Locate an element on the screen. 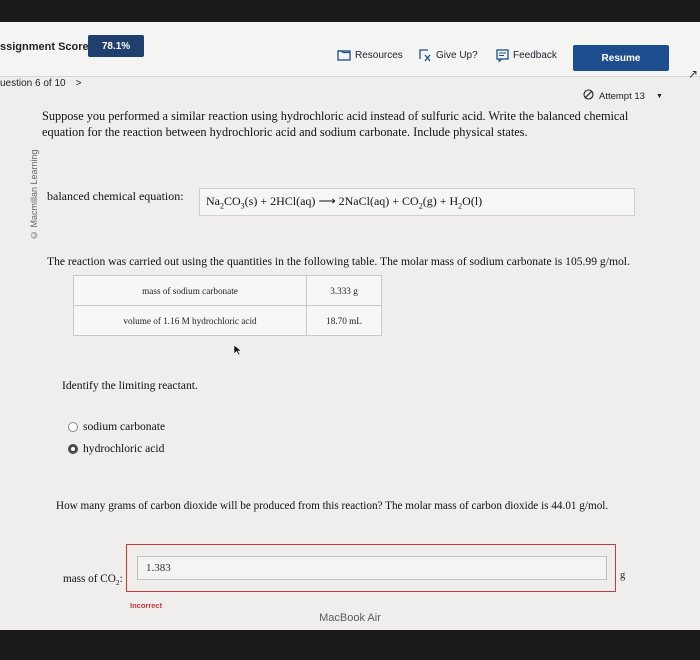 This screenshot has height=660, width=700. attempt-dropdown: Attempt 13 ▼ is located at coordinates (623, 96).